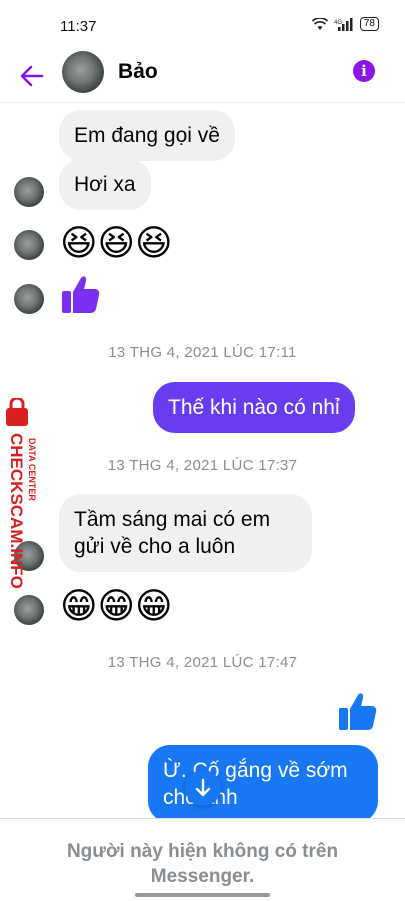  What do you see at coordinates (202, 77) in the screenshot?
I see `chat-header` at bounding box center [202, 77].